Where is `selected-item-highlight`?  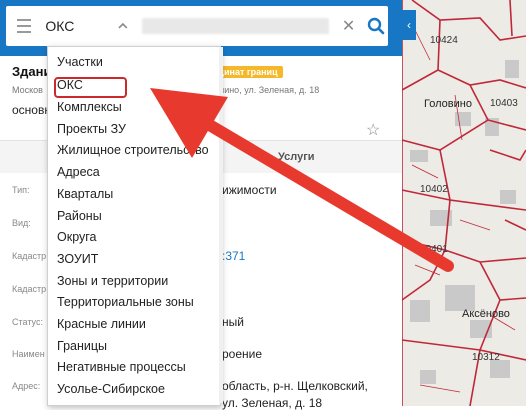
selected-item-highlight is located at coordinates (90, 87).